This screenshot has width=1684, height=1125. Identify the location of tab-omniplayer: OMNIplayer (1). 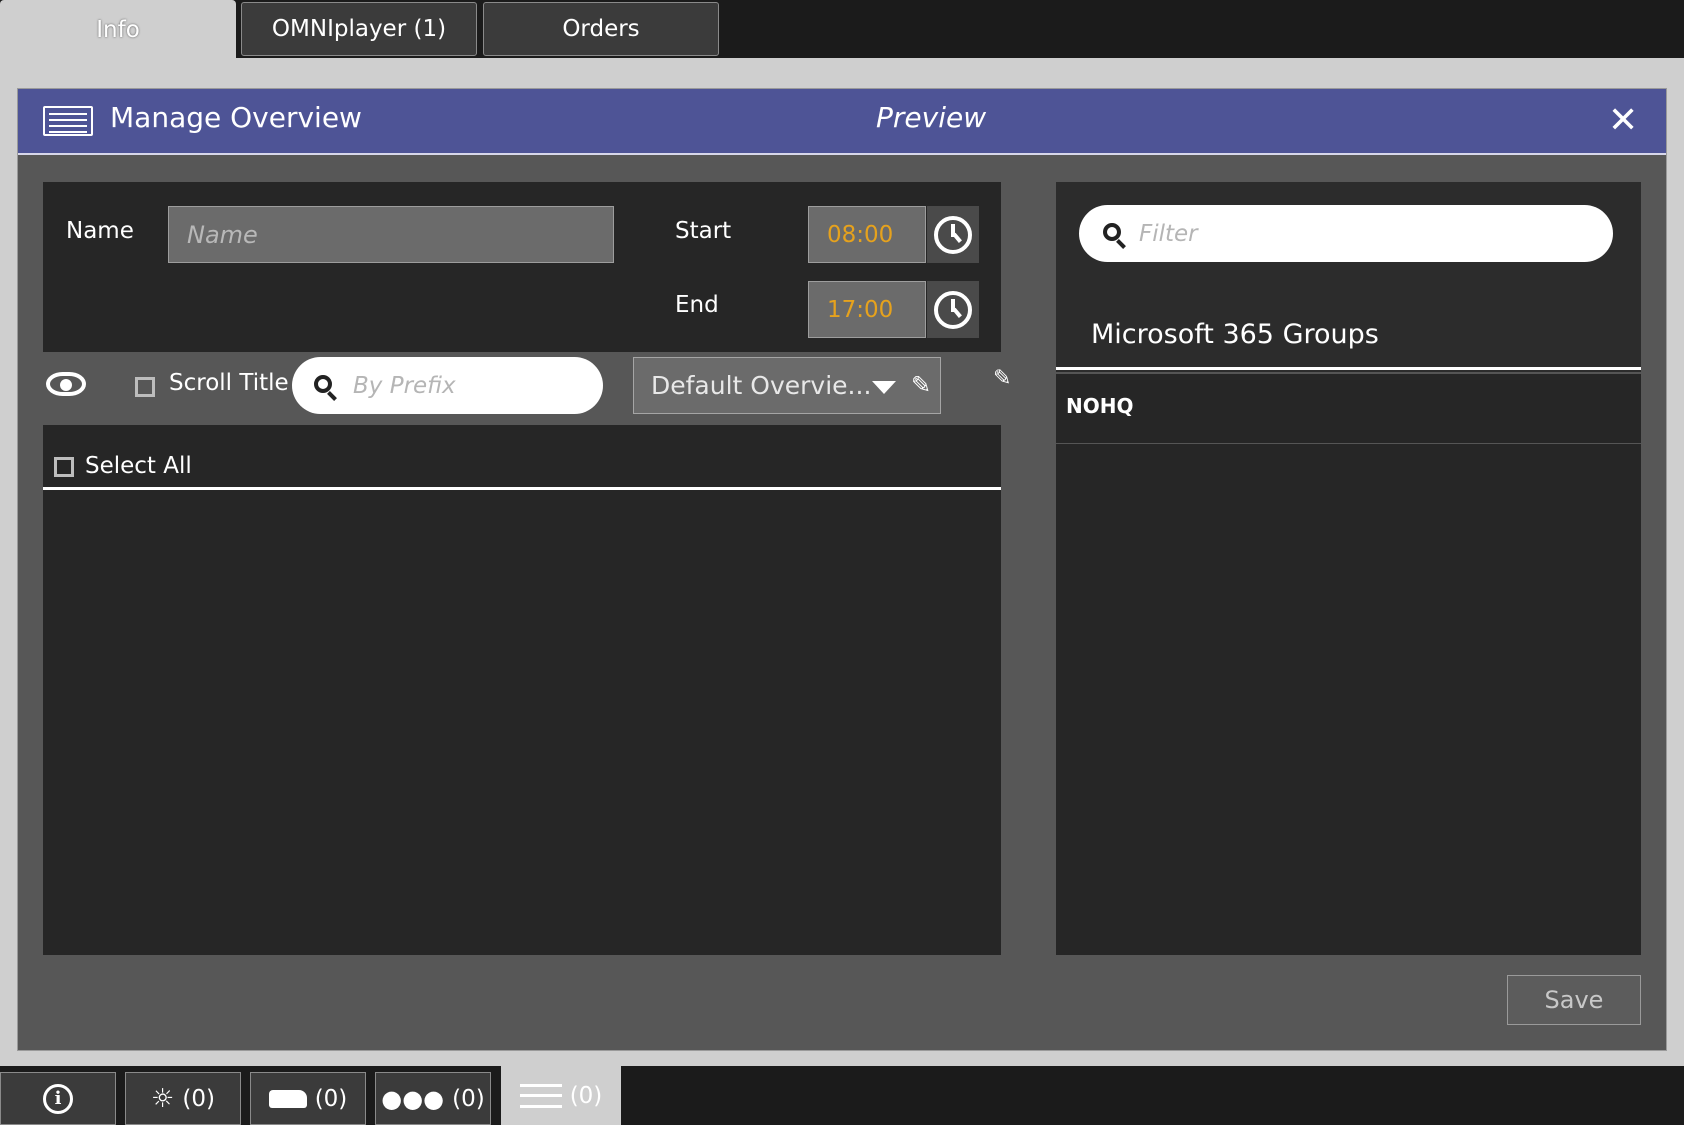
(359, 29).